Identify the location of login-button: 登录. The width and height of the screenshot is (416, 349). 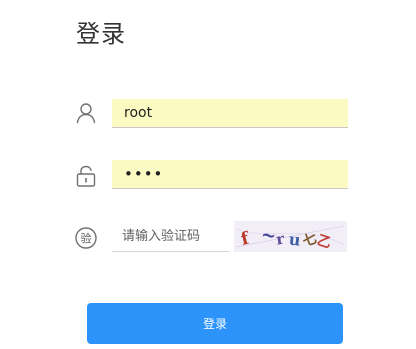
(215, 323).